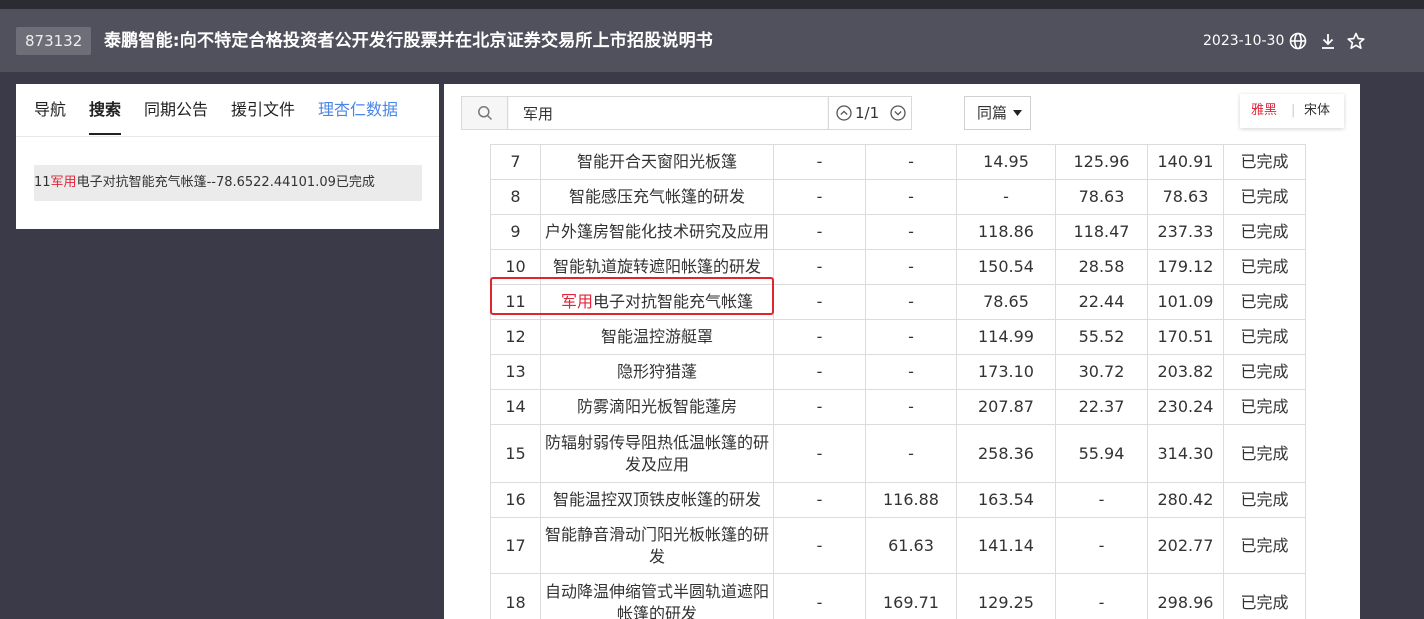 Image resolution: width=1424 pixels, height=619 pixels. I want to click on search-scope-select: 同篇, so click(997, 113).